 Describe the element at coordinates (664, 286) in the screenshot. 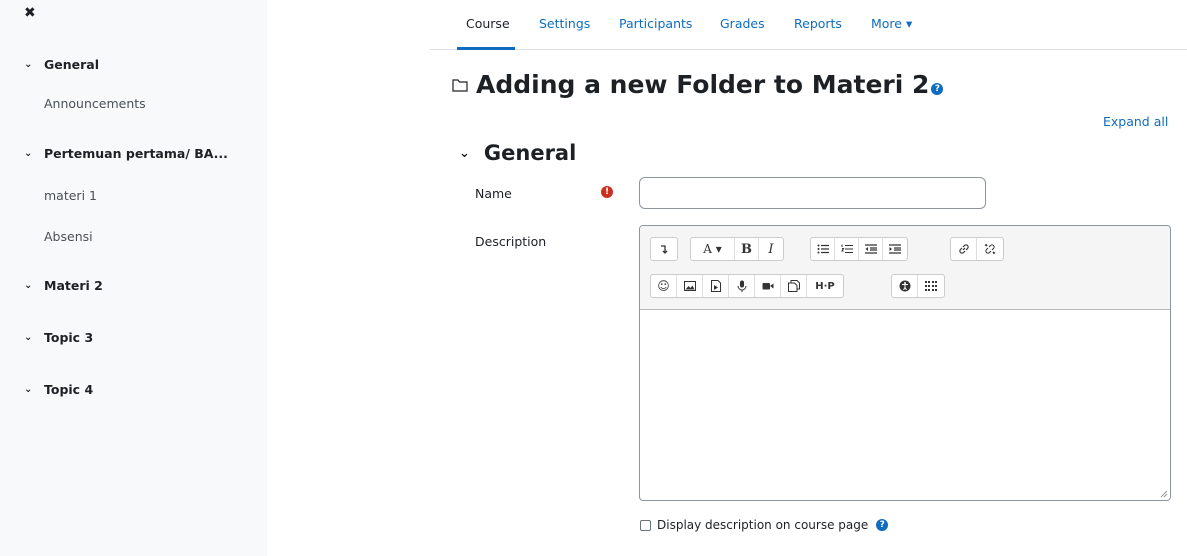

I see `emoji-icon: ☺` at that location.